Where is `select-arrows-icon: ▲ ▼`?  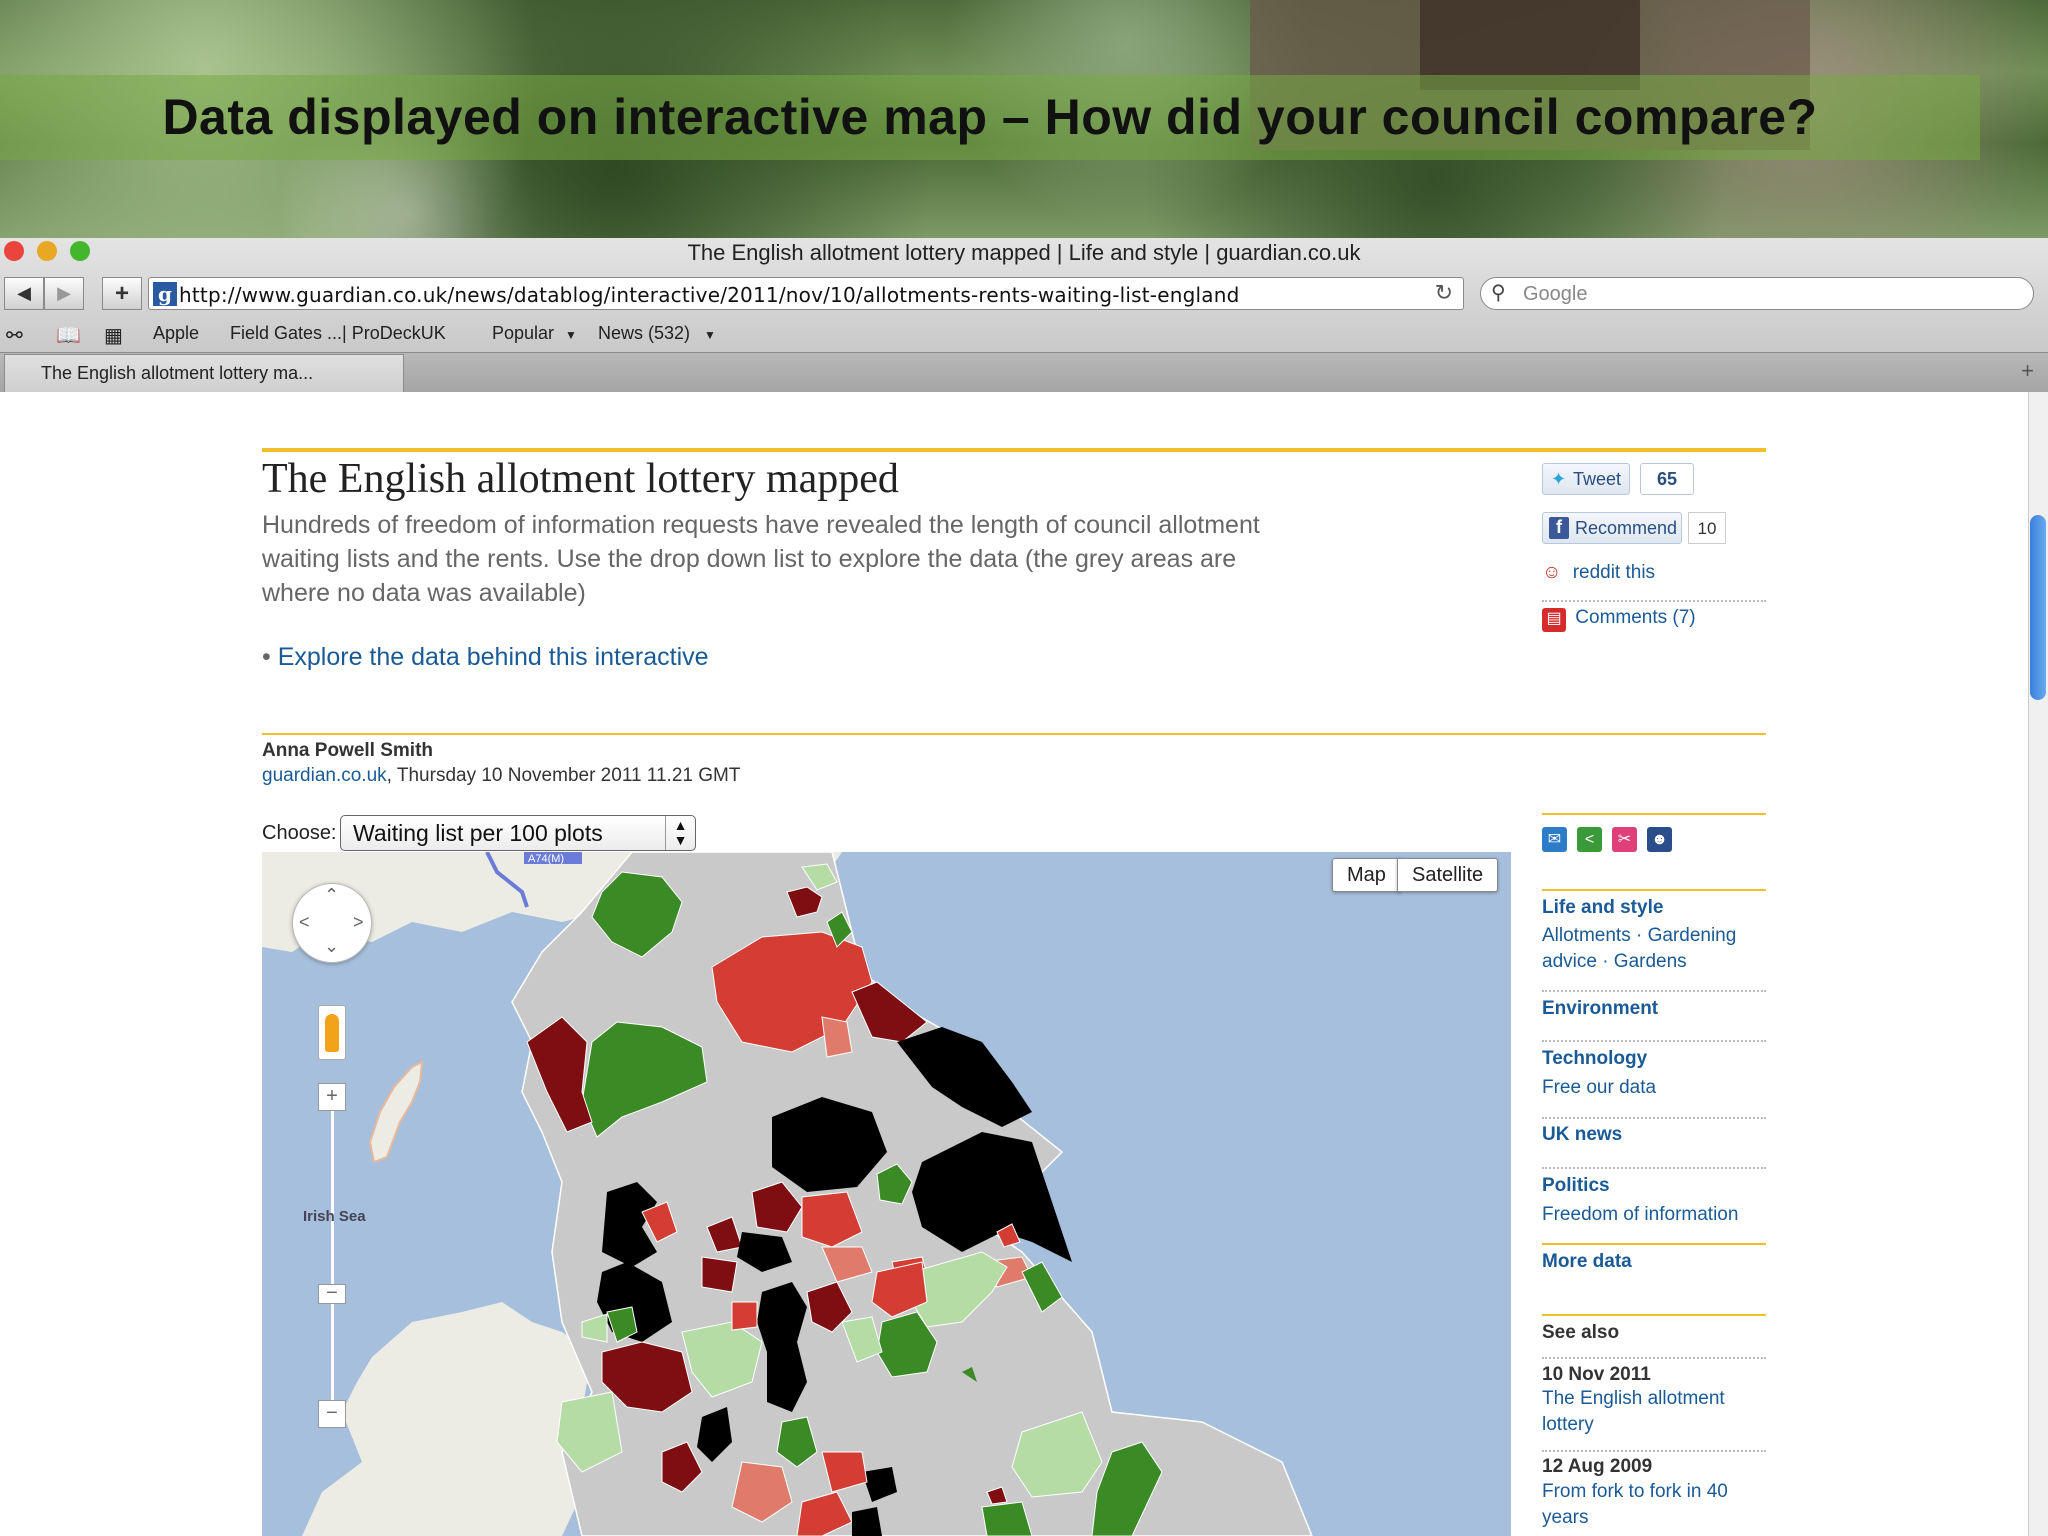 select-arrows-icon: ▲ ▼ is located at coordinates (680, 833).